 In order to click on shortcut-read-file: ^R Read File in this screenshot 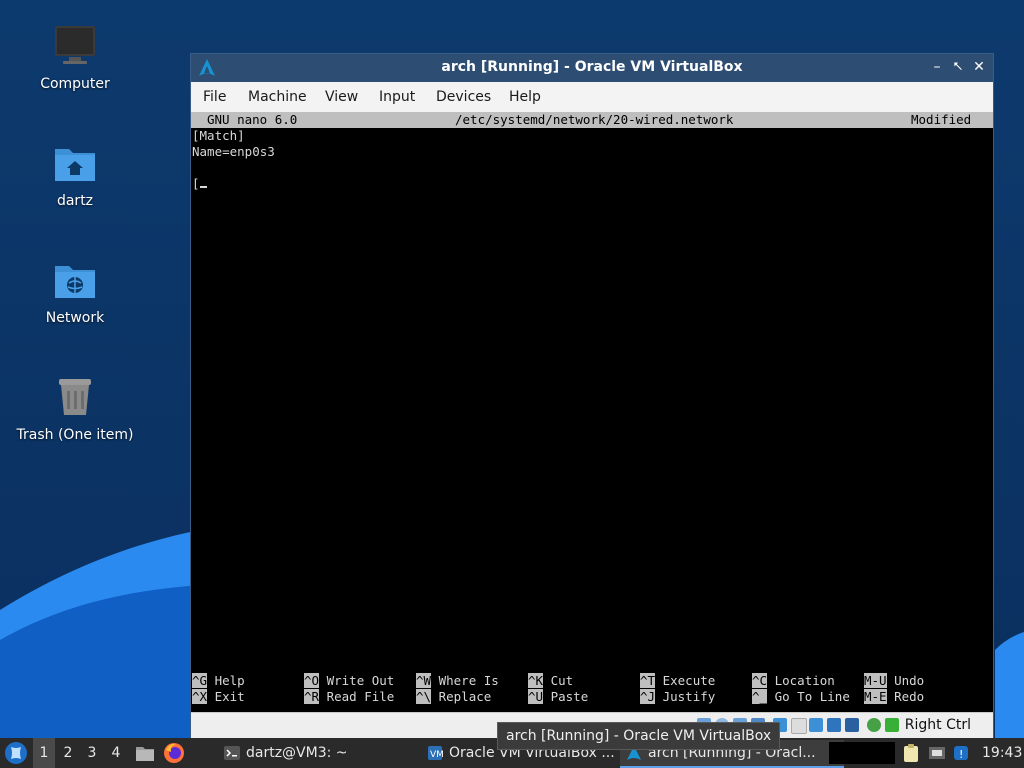, I will do `click(349, 696)`.